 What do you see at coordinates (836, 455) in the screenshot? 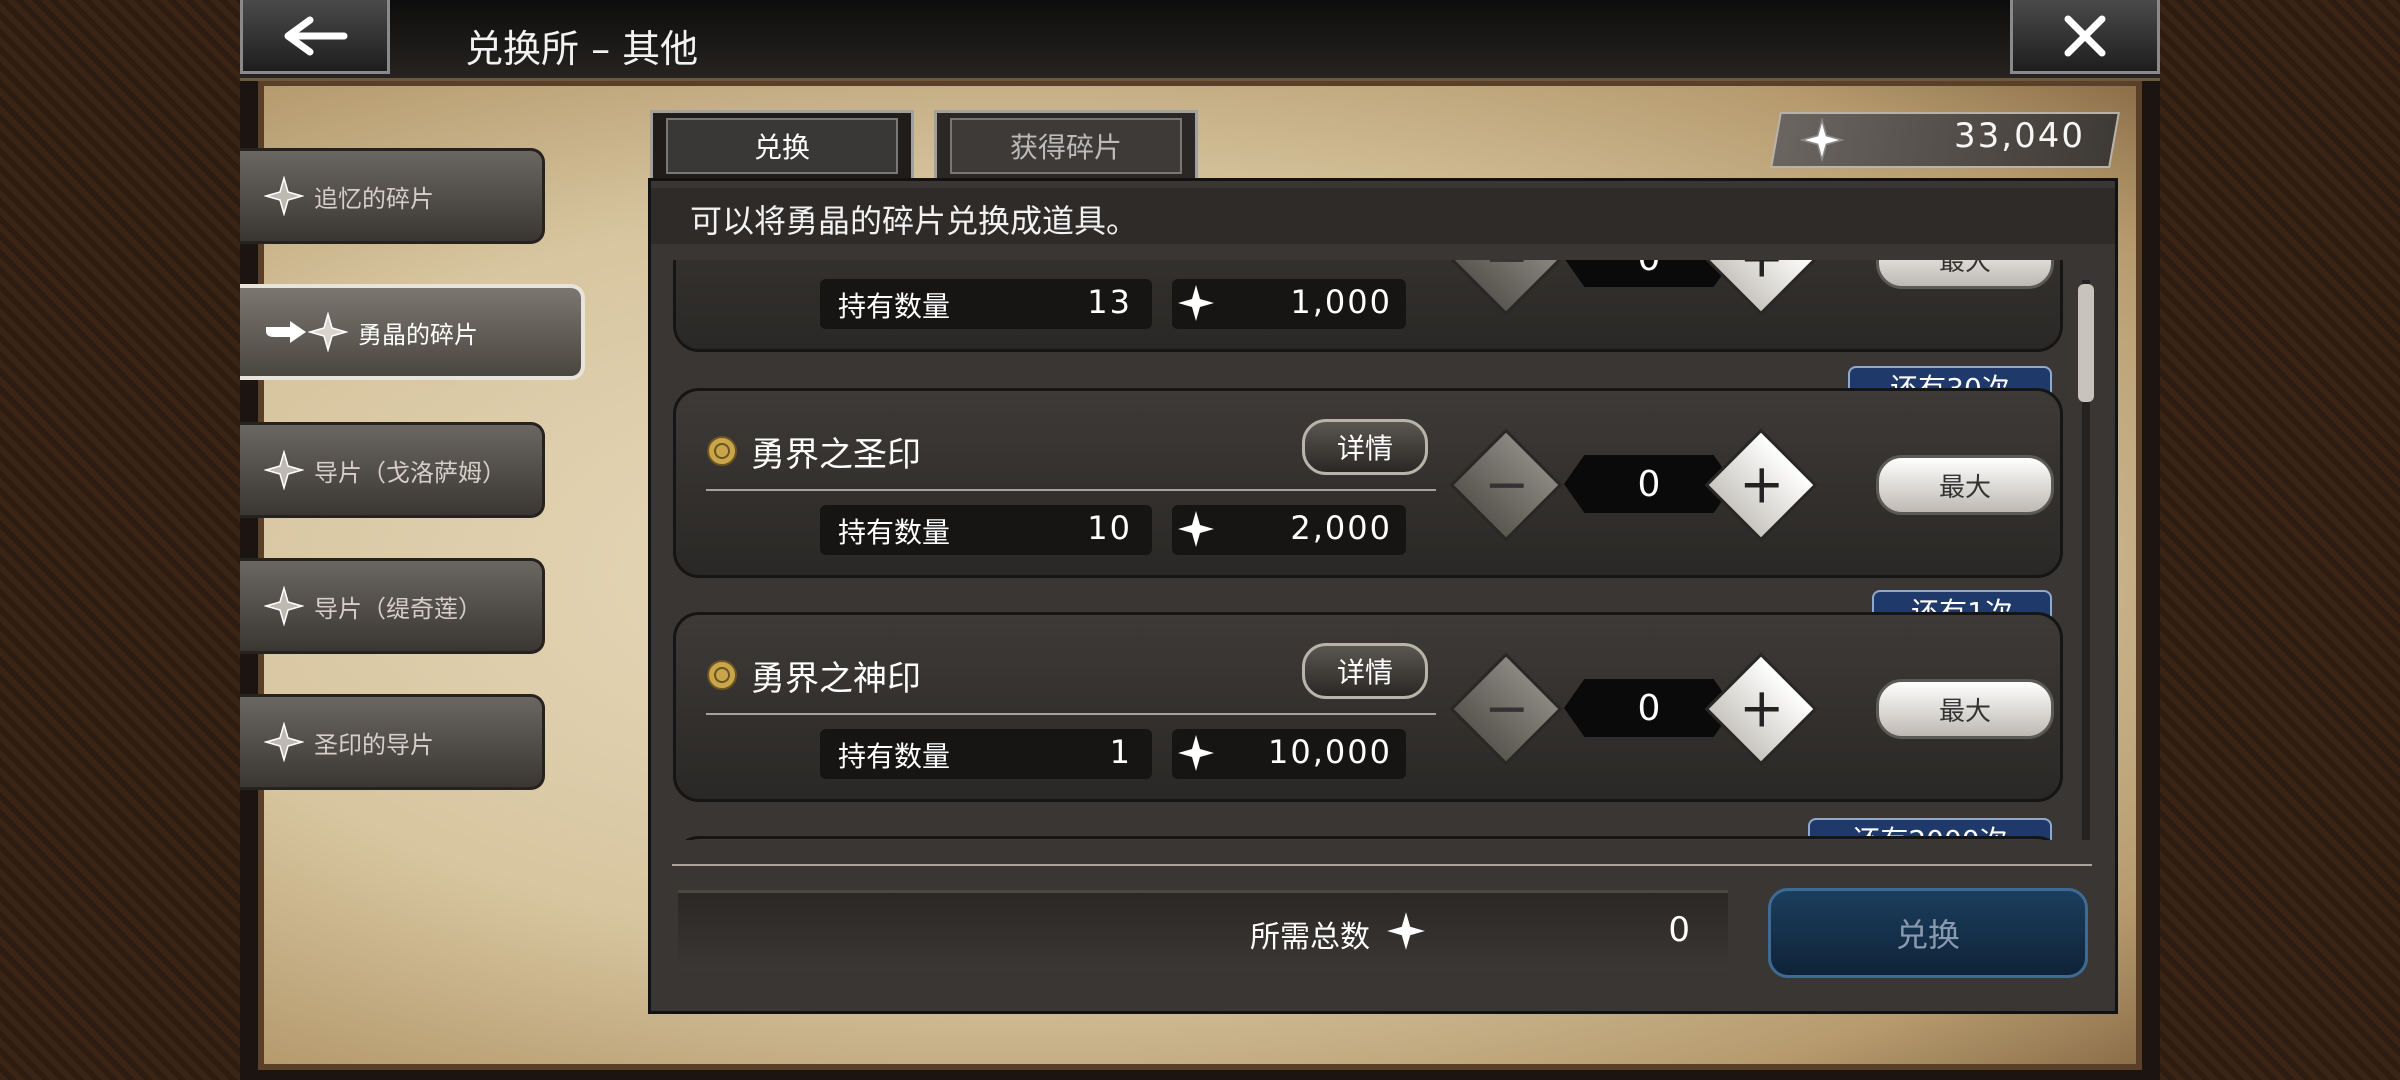
I see `item-name: 勇界之圣印` at bounding box center [836, 455].